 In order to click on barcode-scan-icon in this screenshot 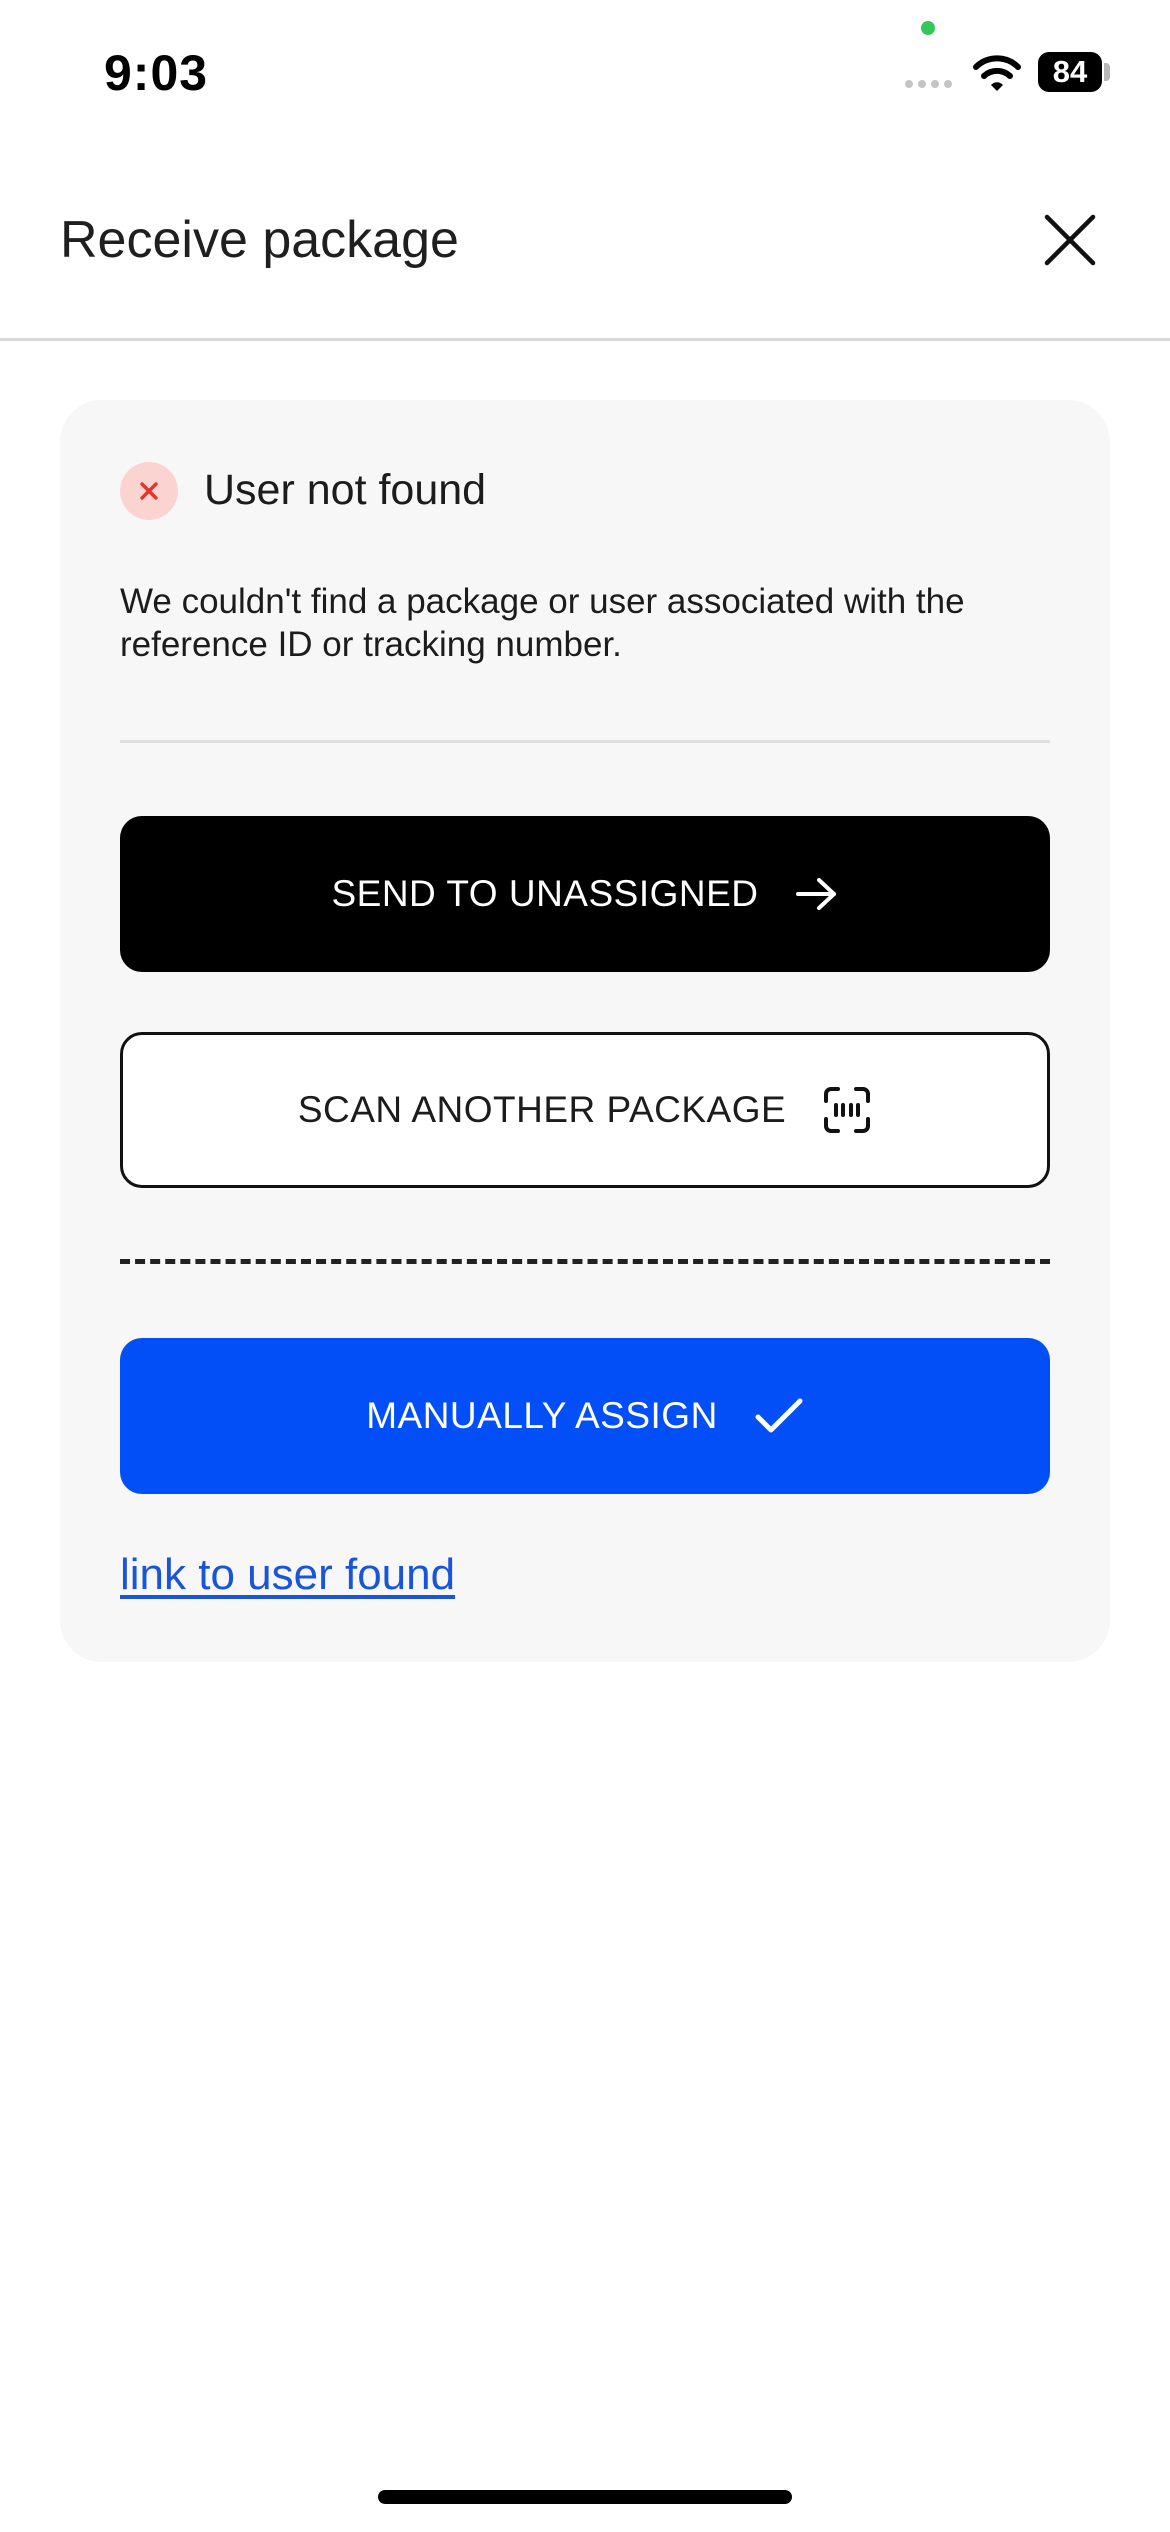, I will do `click(847, 1110)`.